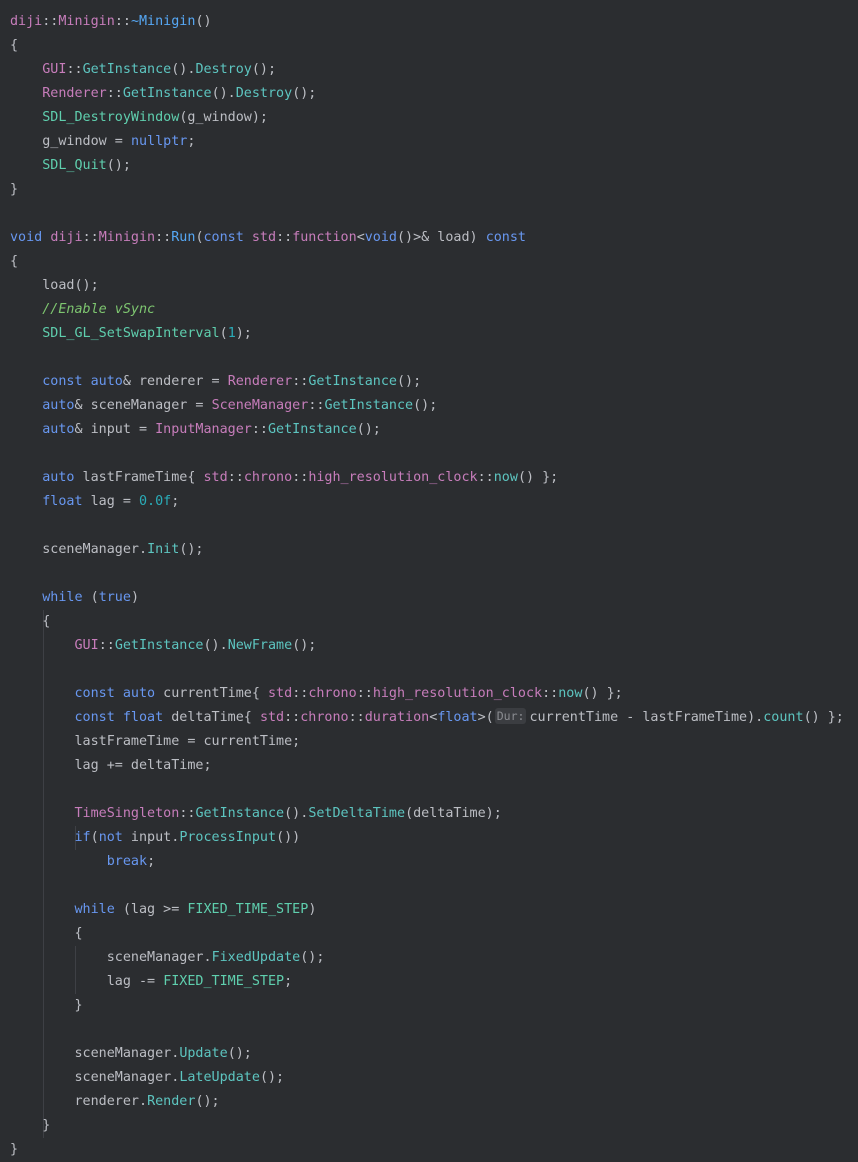 This screenshot has height=1162, width=858. I want to click on code-token-namespace: high_resolution_clock, so click(393, 477).